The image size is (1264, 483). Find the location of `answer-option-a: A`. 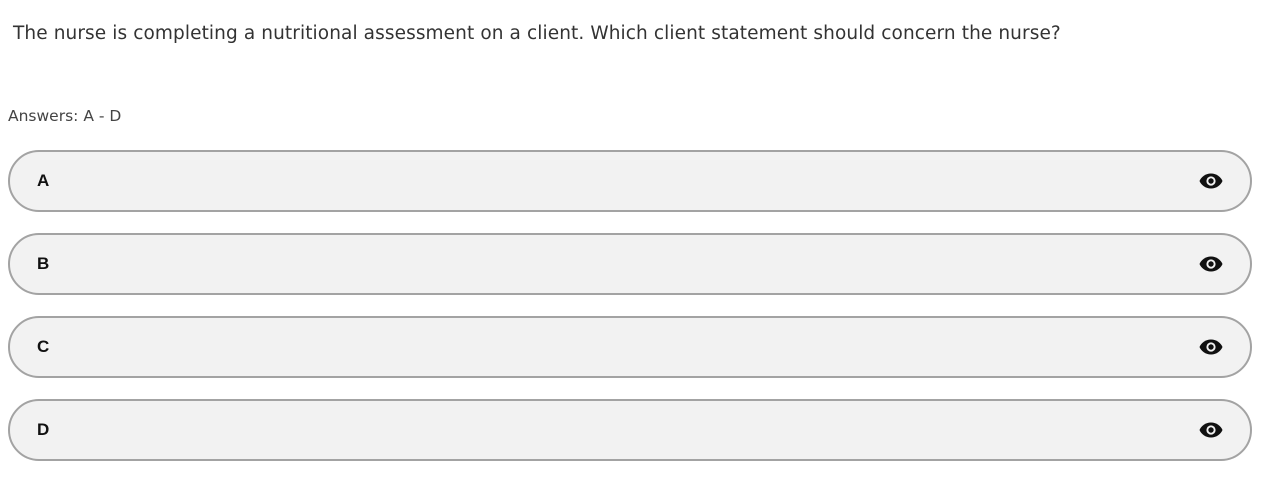

answer-option-a: A is located at coordinates (630, 181).